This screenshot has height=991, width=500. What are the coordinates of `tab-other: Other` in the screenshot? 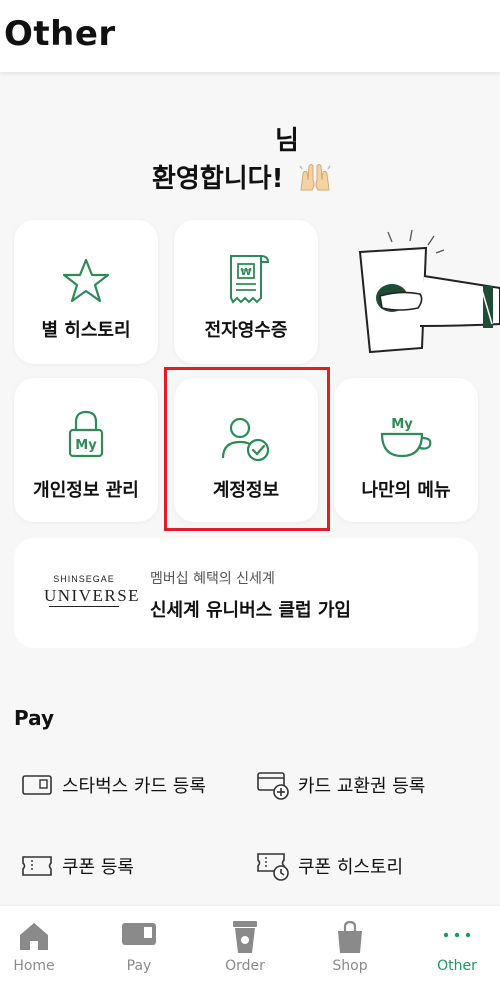 It's located at (453, 948).